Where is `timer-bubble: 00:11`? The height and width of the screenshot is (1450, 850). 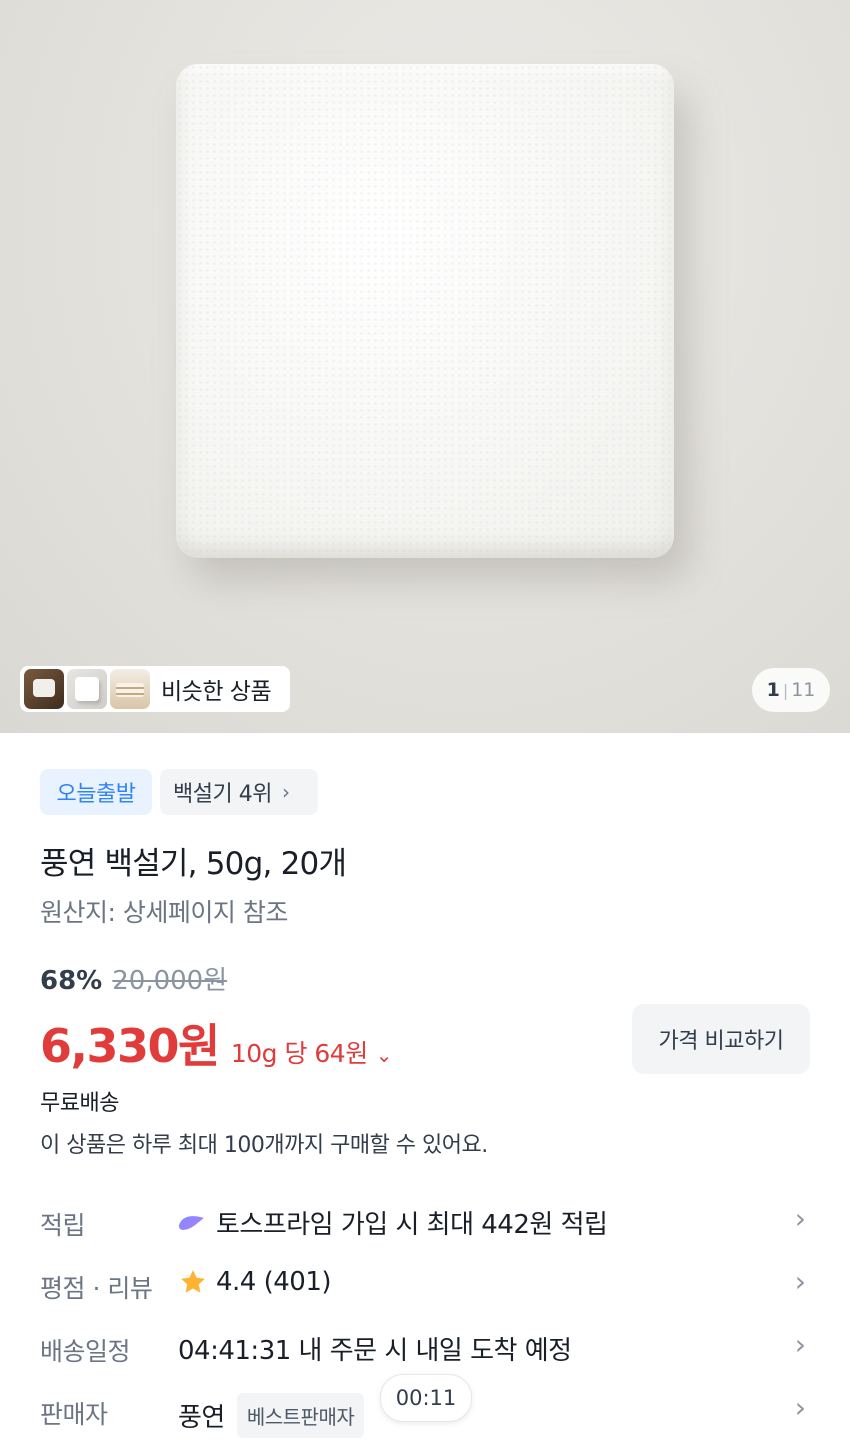
timer-bubble: 00:11 is located at coordinates (426, 1398).